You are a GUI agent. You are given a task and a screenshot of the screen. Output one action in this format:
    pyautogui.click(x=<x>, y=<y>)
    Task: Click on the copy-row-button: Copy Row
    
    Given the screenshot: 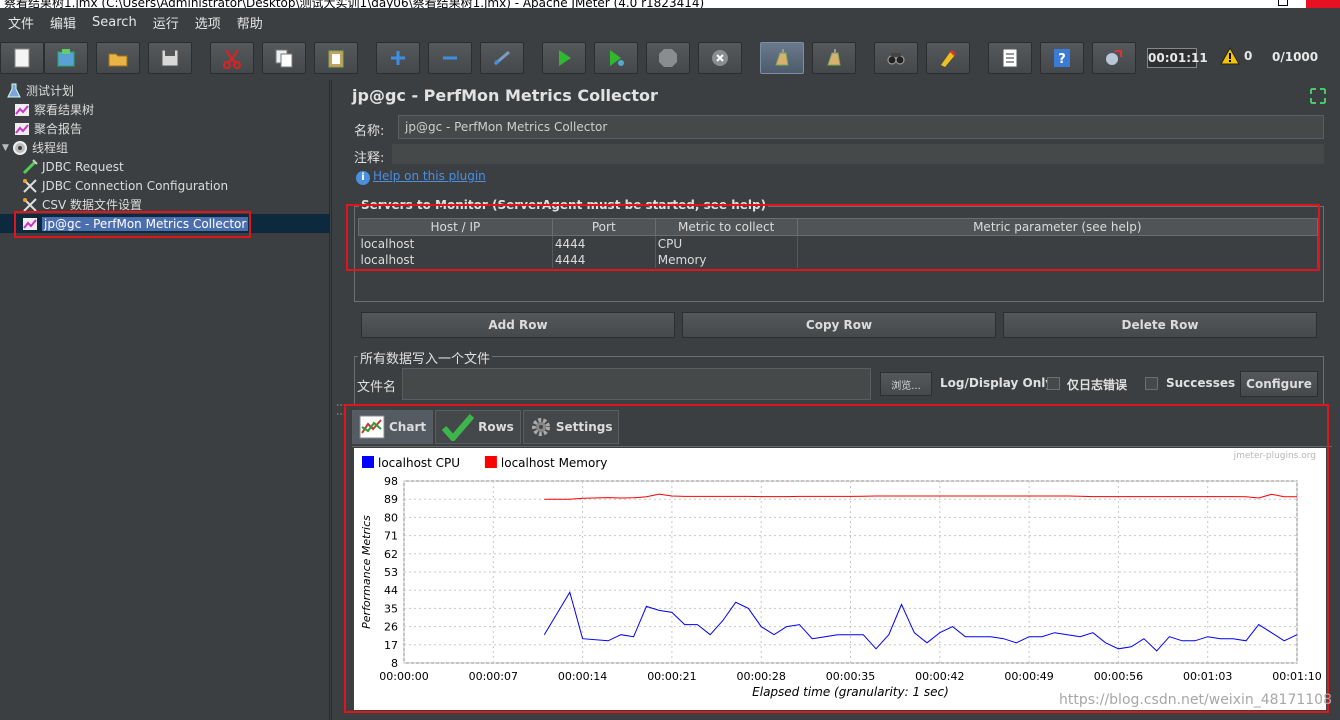 What is the action you would take?
    pyautogui.click(x=839, y=325)
    